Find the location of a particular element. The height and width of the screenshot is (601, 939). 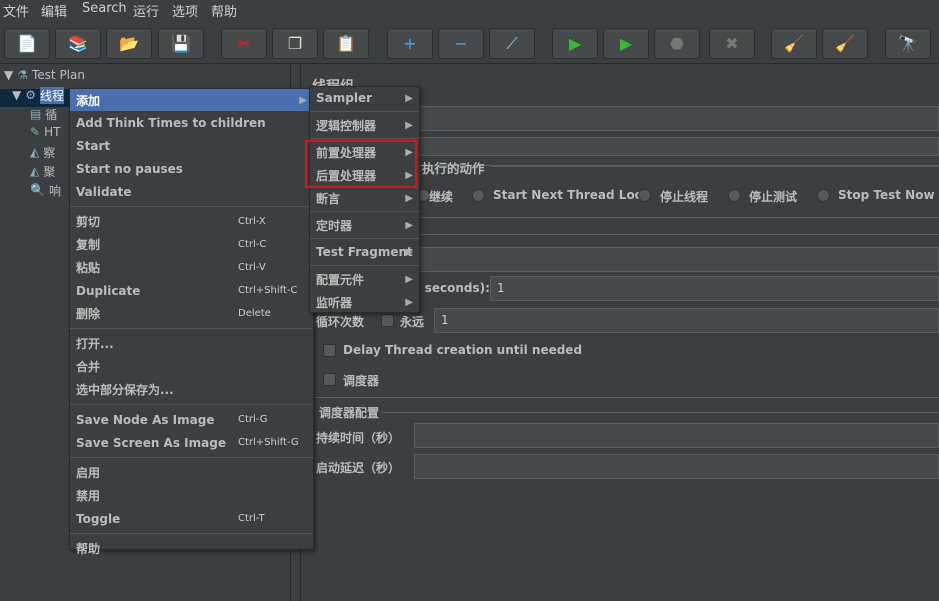

submenu-item: Test Fragment ▶ is located at coordinates (364, 252).